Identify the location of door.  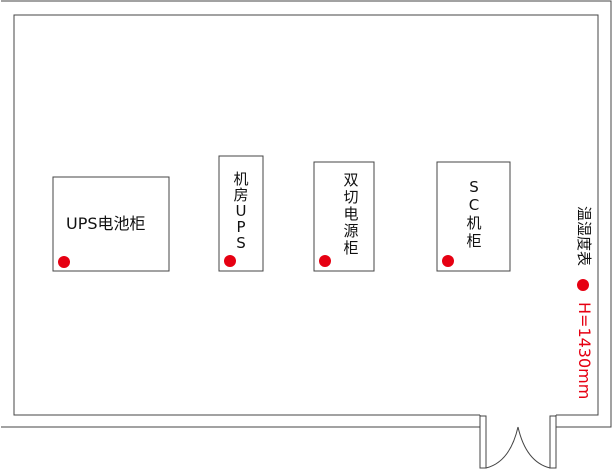
(518, 442).